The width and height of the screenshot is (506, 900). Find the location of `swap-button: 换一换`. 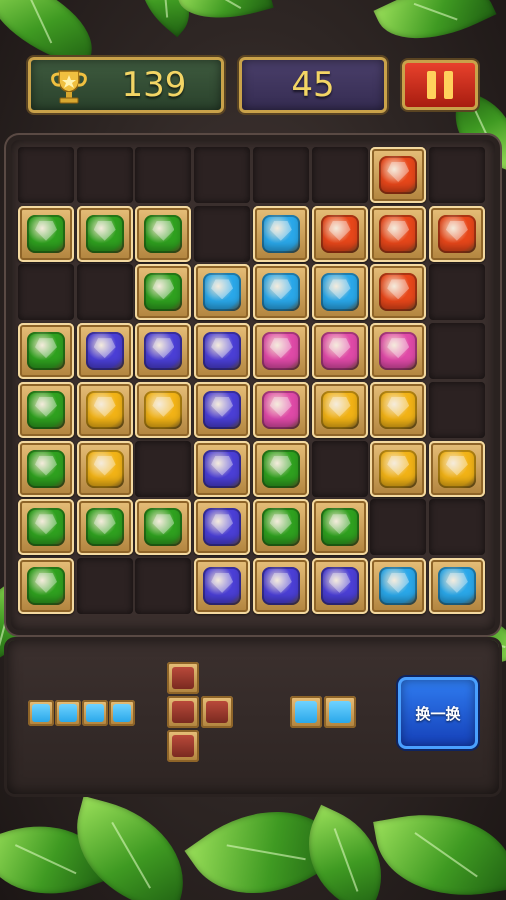

swap-button: 换一换 is located at coordinates (438, 713).